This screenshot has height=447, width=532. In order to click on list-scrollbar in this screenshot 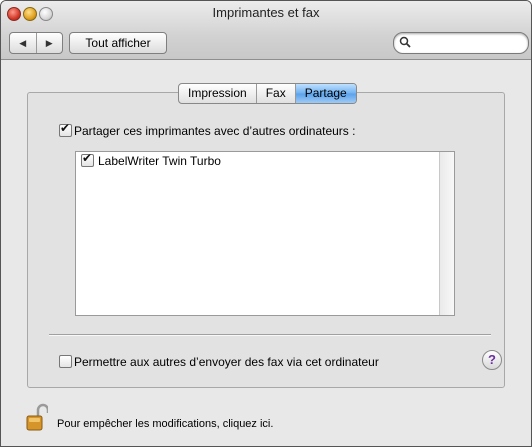, I will do `click(446, 233)`.